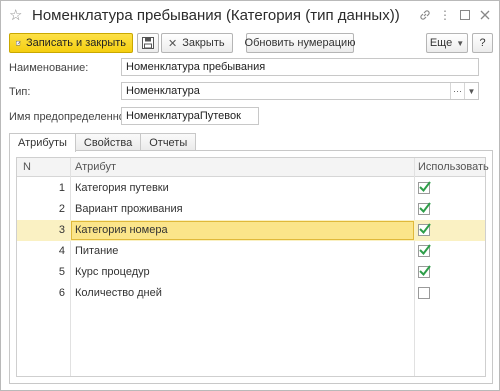  Describe the element at coordinates (61, 251) in the screenshot. I see `row-number: 4` at that location.